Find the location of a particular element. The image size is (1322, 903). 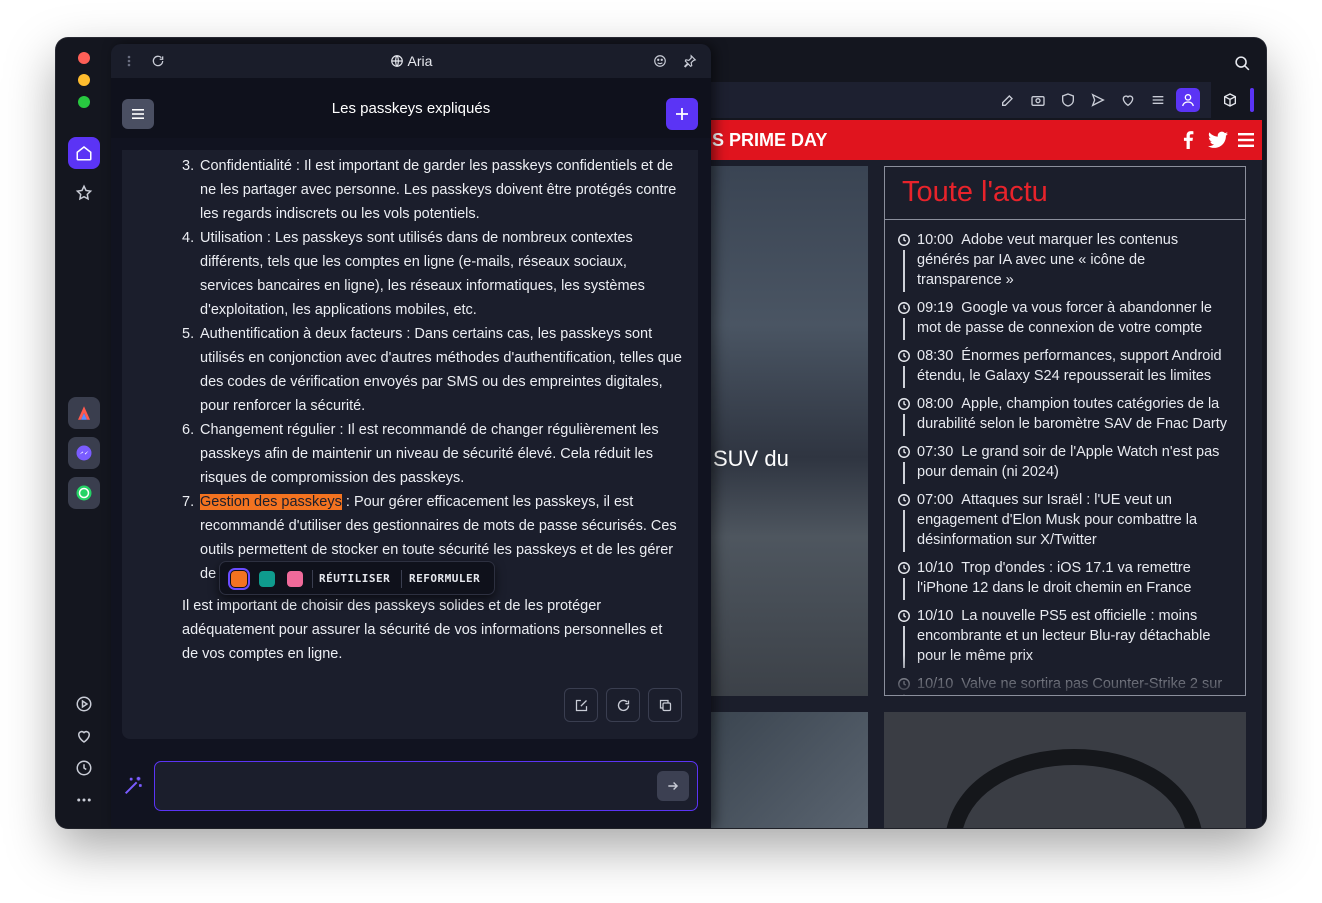

globe-icon is located at coordinates (396, 61).